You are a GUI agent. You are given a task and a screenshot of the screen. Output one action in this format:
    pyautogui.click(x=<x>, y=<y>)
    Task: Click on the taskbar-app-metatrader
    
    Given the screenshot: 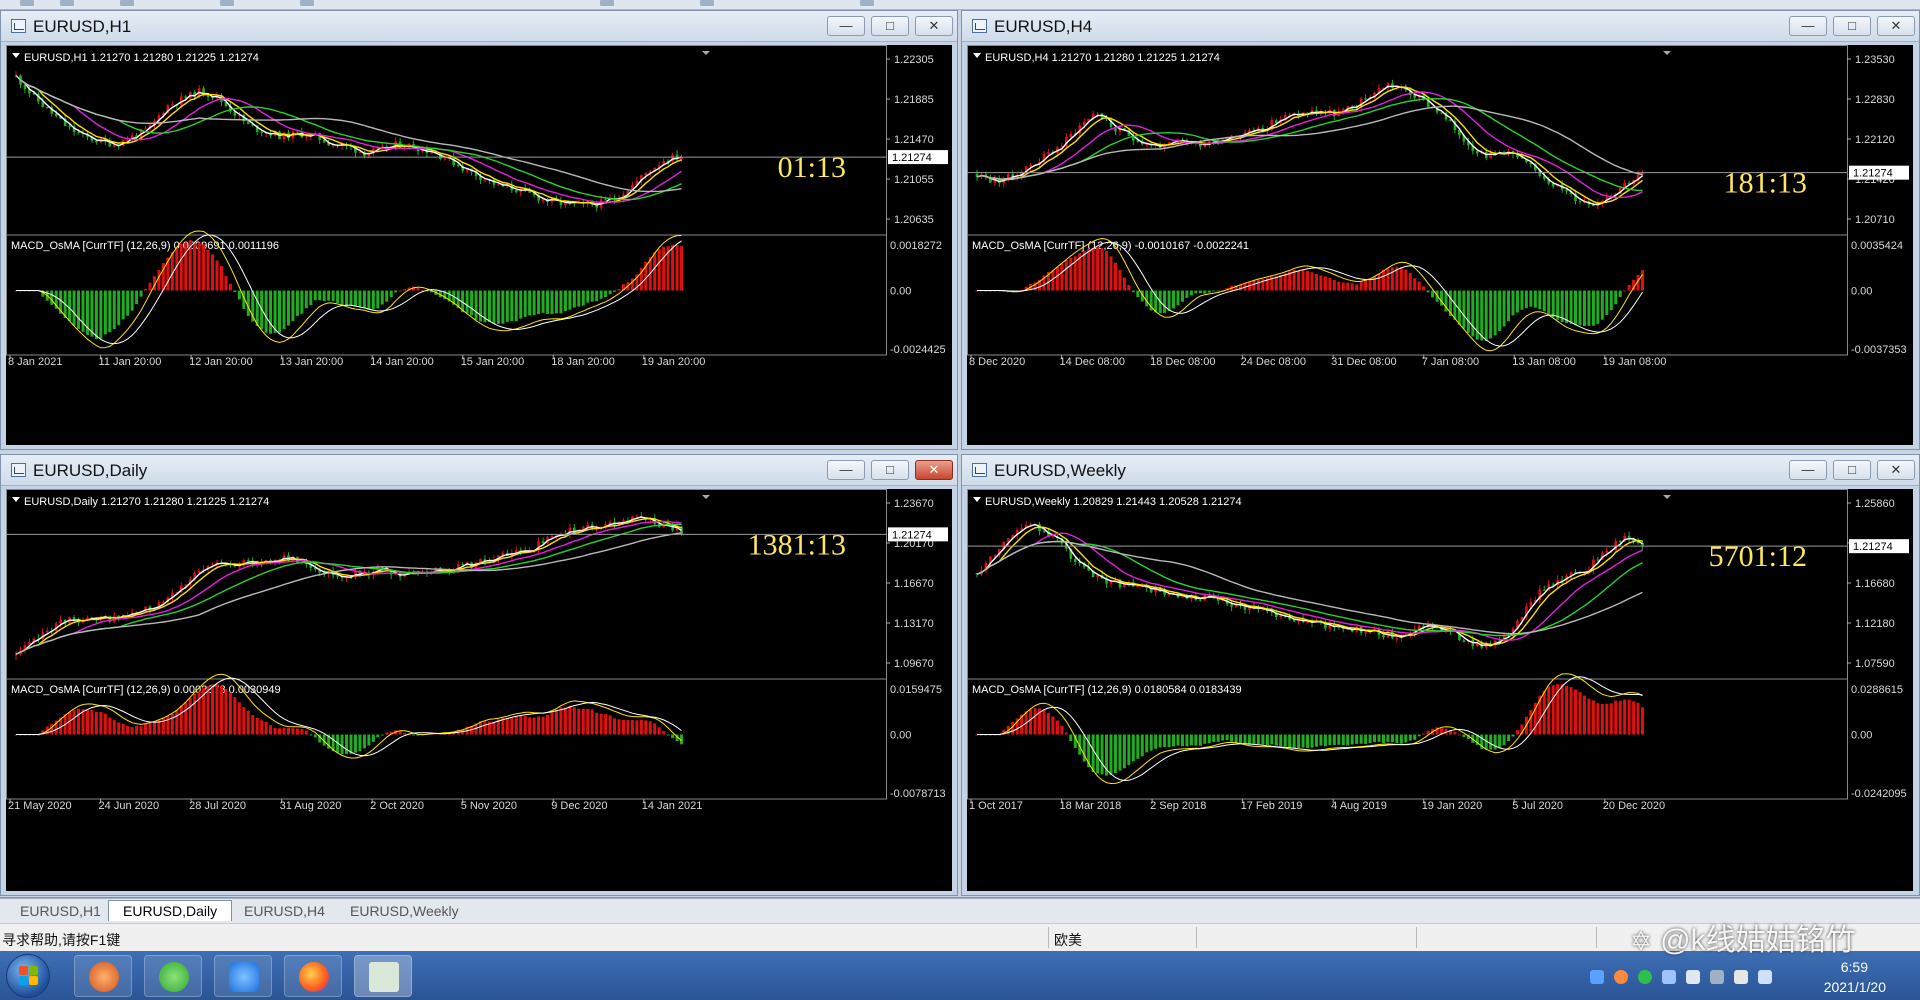 What is the action you would take?
    pyautogui.click(x=103, y=976)
    